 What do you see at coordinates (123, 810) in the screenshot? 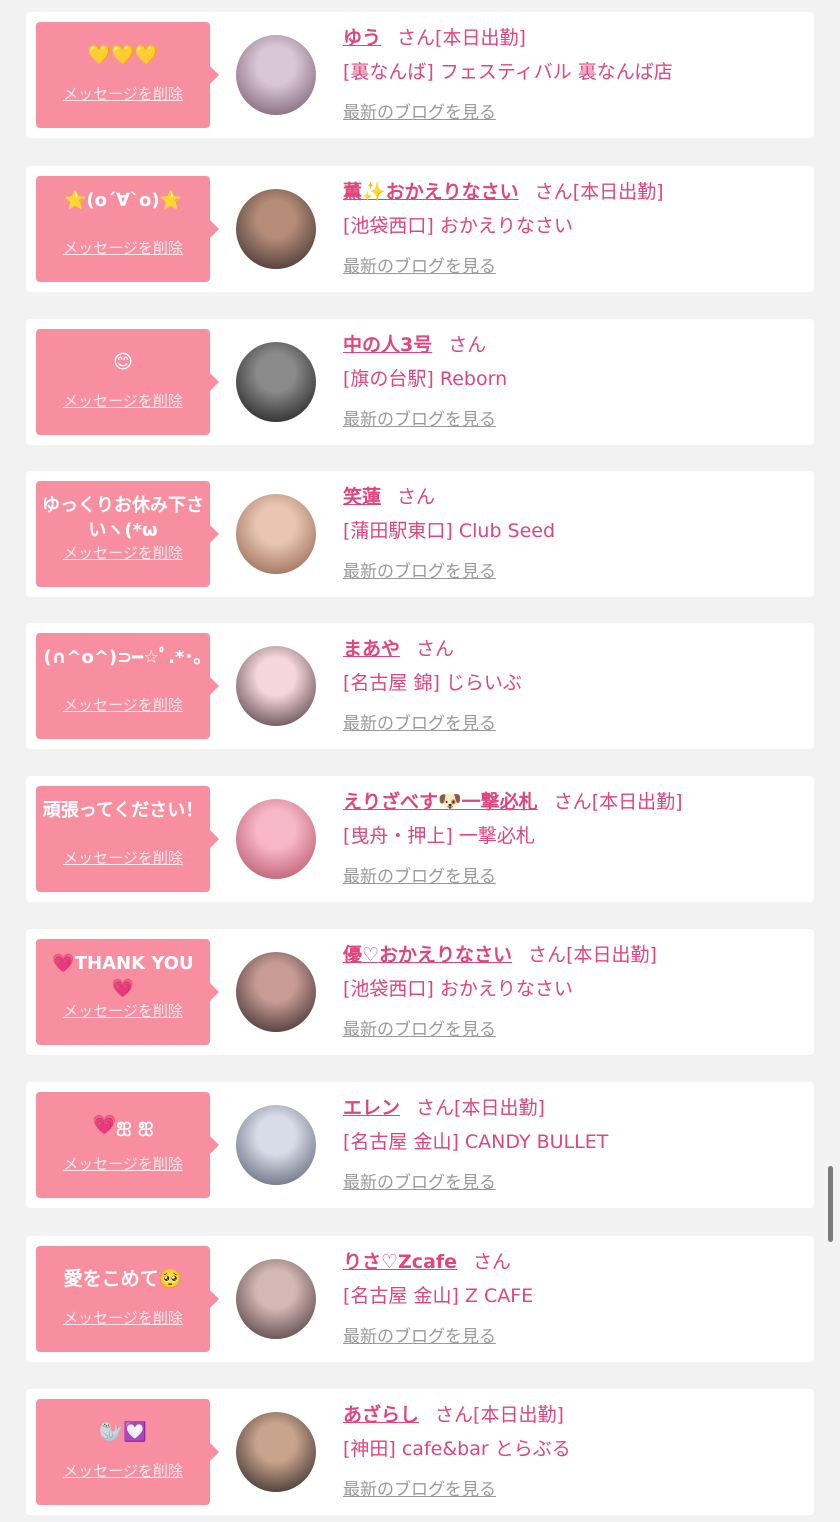
I see `message-text: 頑張ってください！` at bounding box center [123, 810].